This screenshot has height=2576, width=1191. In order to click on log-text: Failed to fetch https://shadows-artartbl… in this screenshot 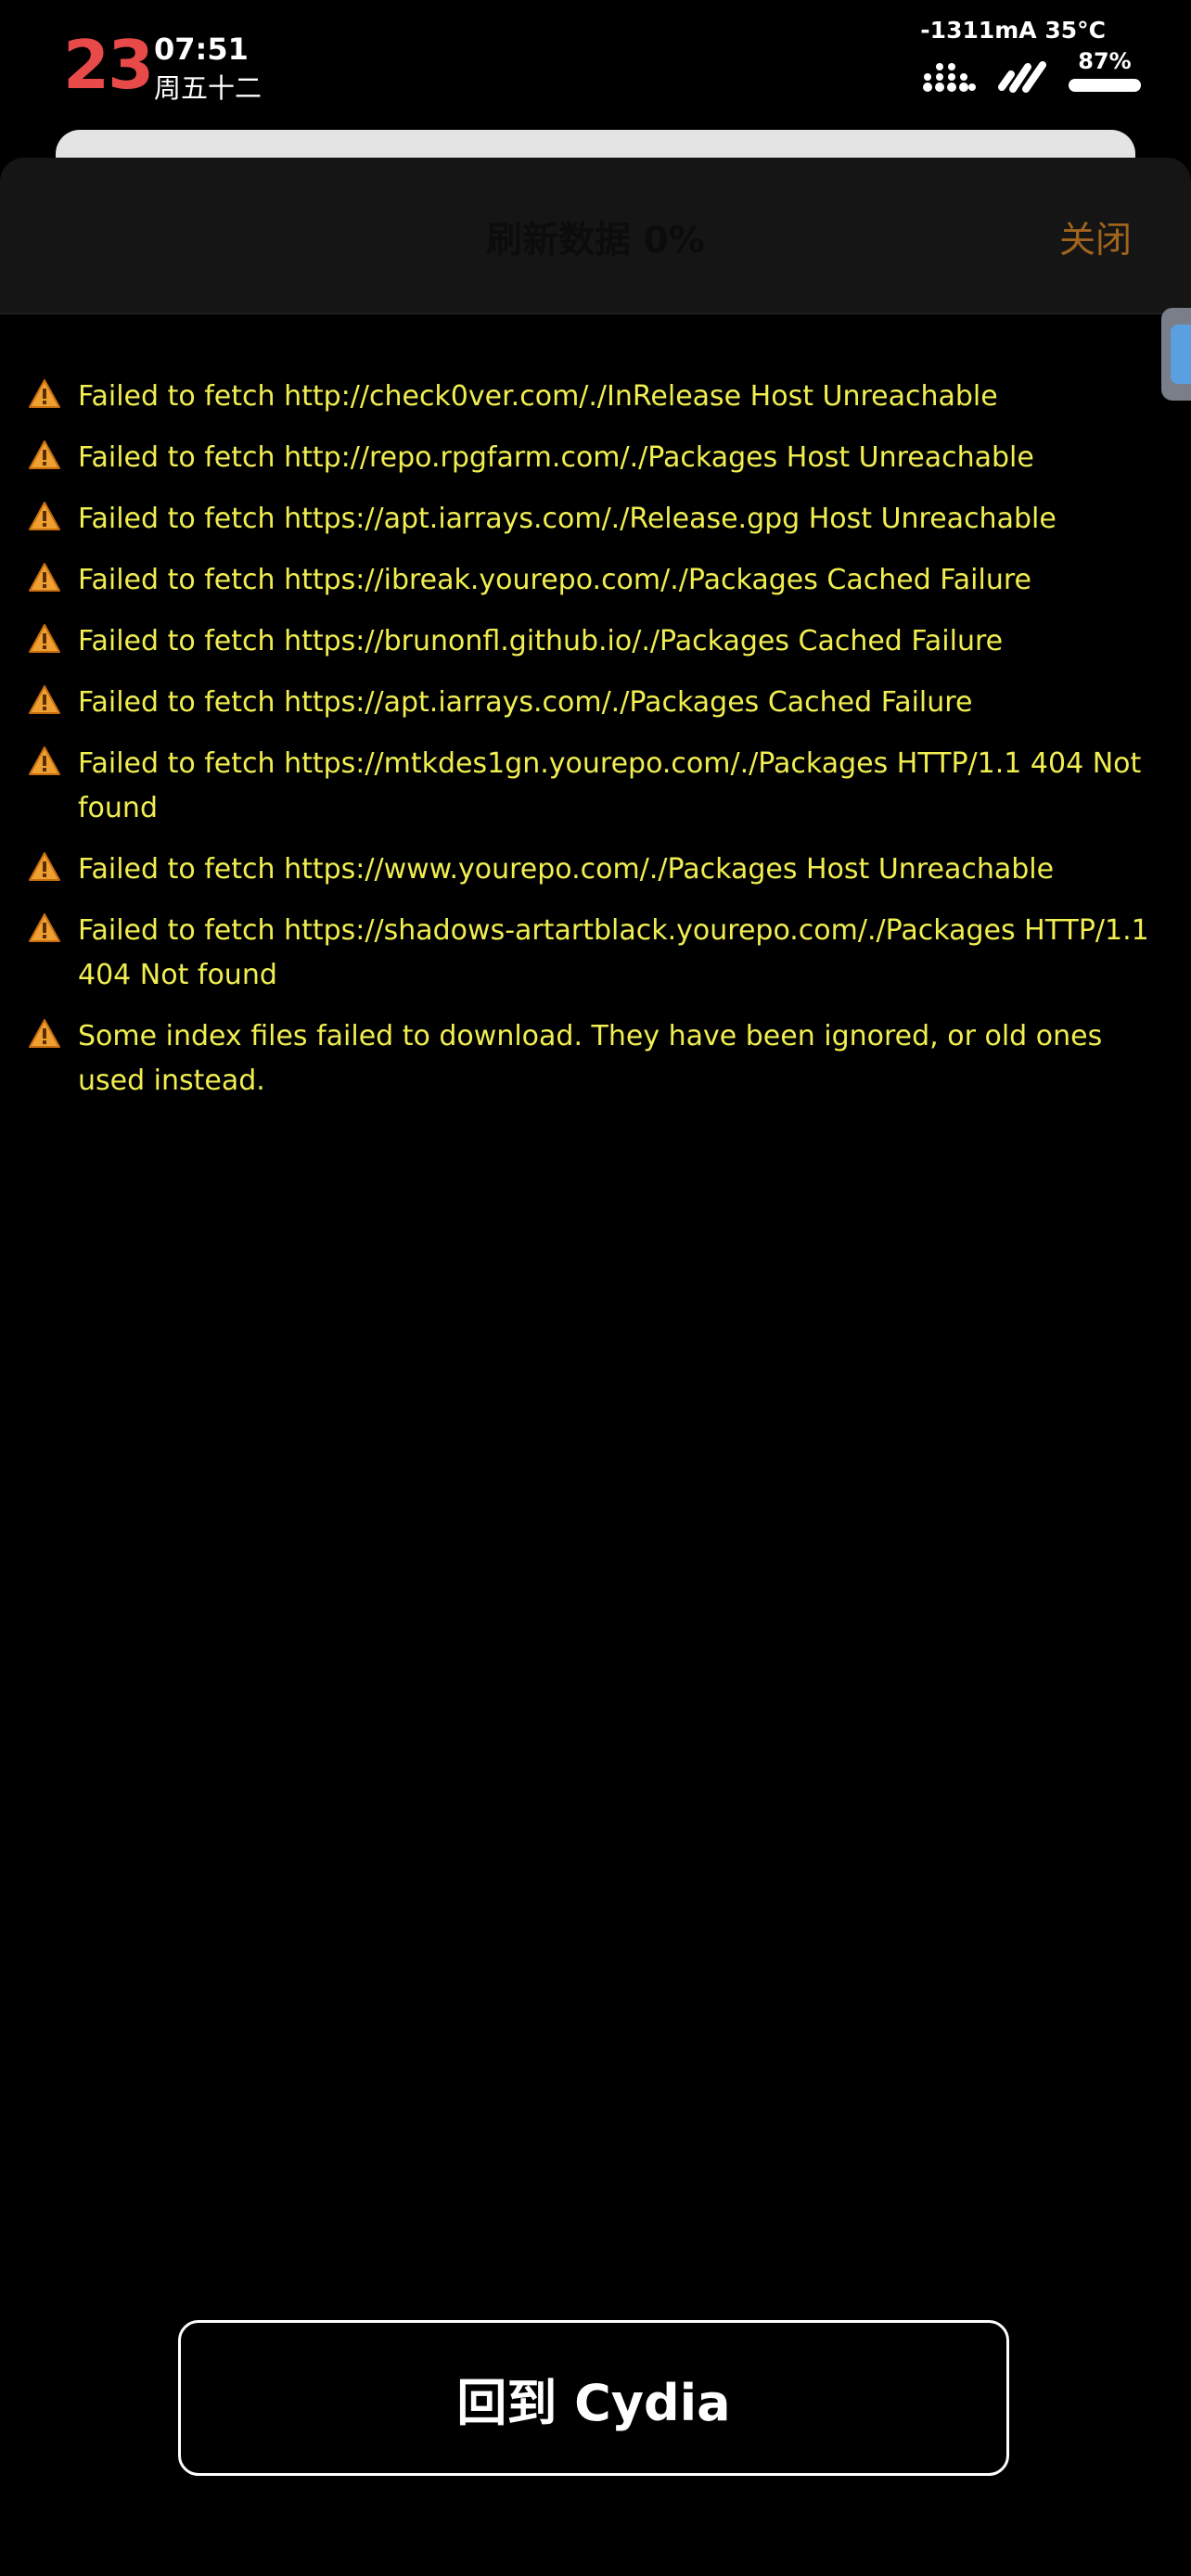, I will do `click(613, 952)`.